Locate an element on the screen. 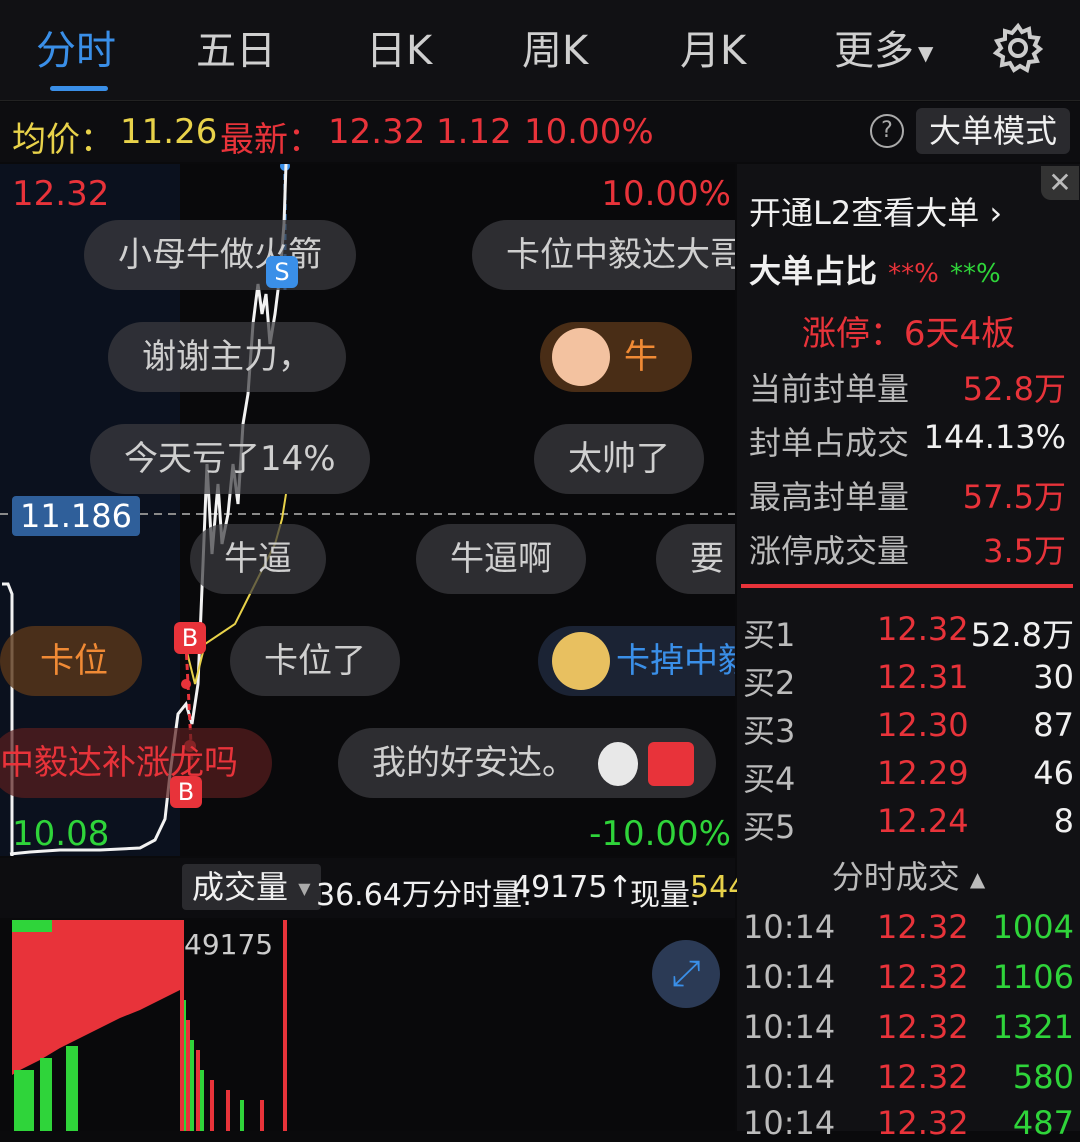  bid-price: 12.30 is located at coordinates (923, 725).